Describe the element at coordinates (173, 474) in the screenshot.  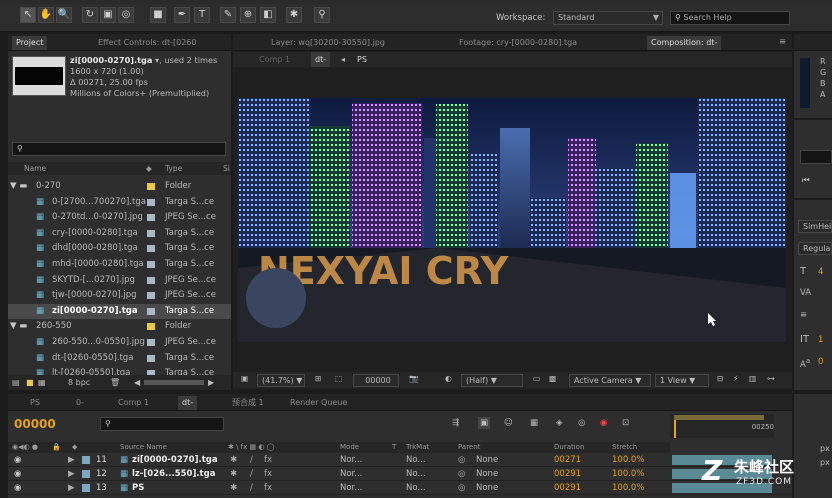
I see `layer-name: lz-[026...550].tga` at that location.